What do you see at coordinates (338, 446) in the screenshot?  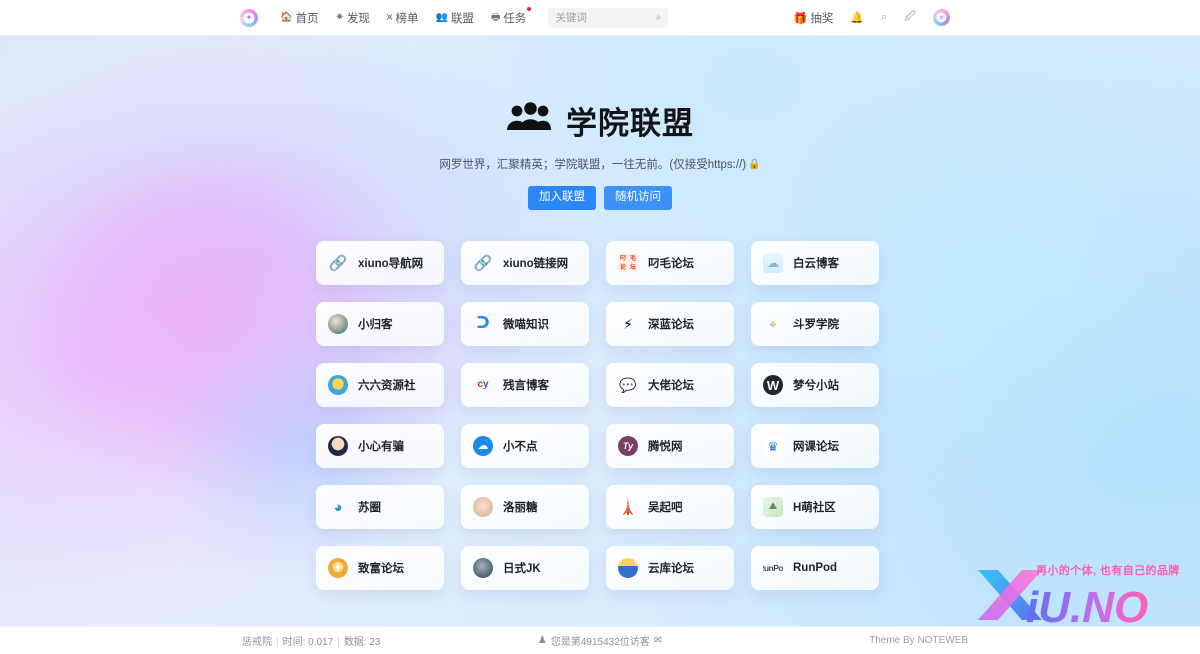 I see `police-officer-icon` at bounding box center [338, 446].